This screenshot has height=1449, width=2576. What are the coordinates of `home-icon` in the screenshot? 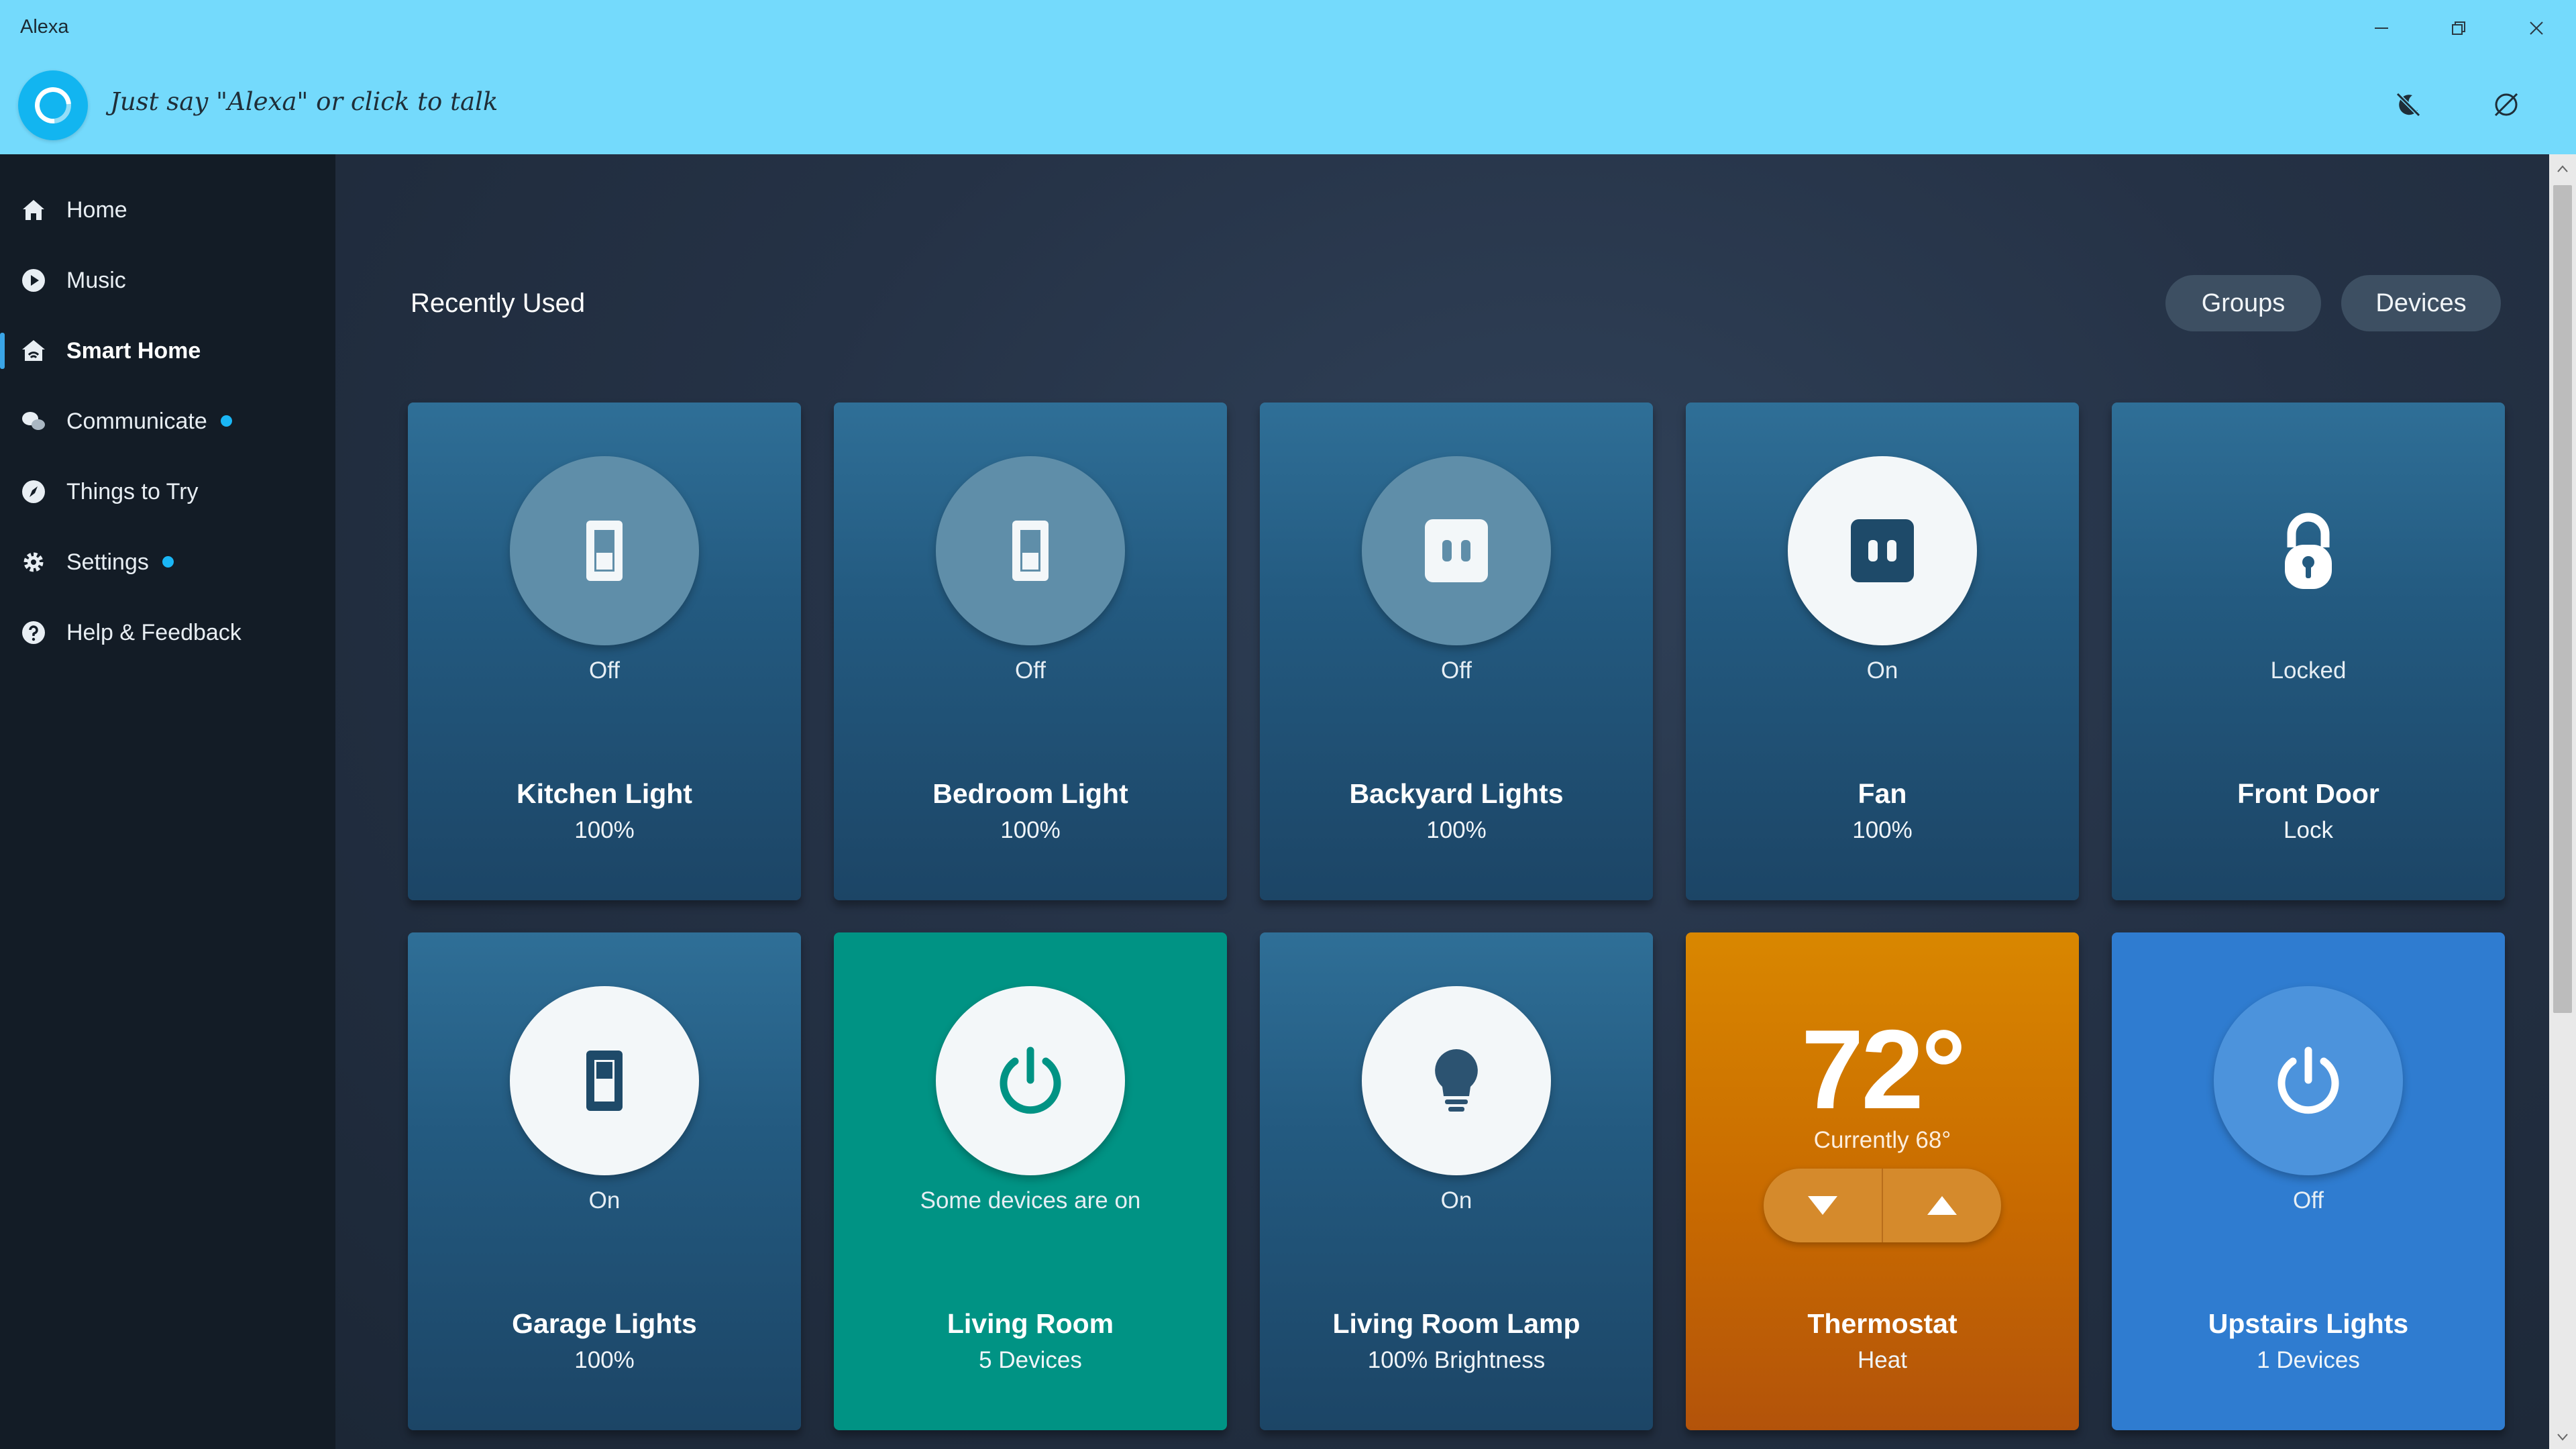 It's located at (33, 210).